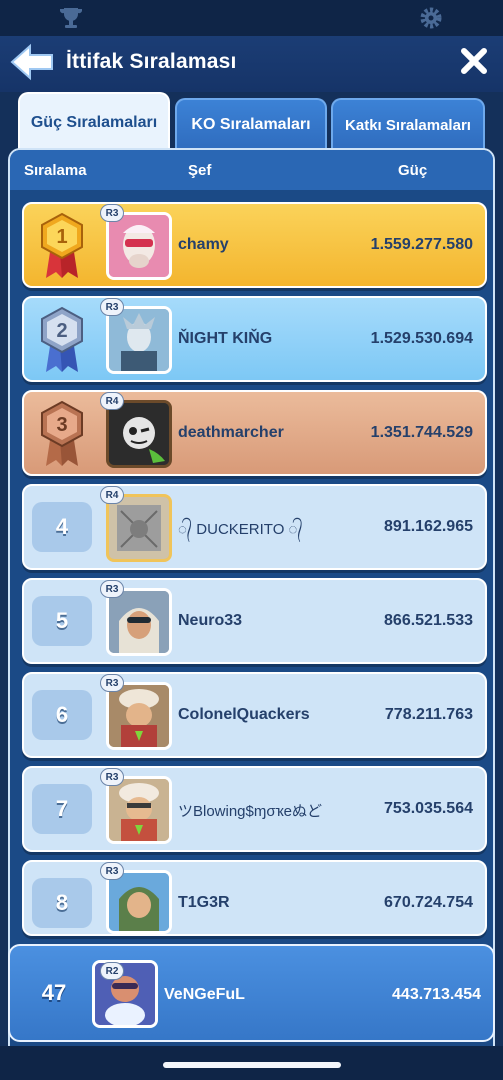  What do you see at coordinates (61, 331) in the screenshot?
I see `svg-text: 2` at bounding box center [61, 331].